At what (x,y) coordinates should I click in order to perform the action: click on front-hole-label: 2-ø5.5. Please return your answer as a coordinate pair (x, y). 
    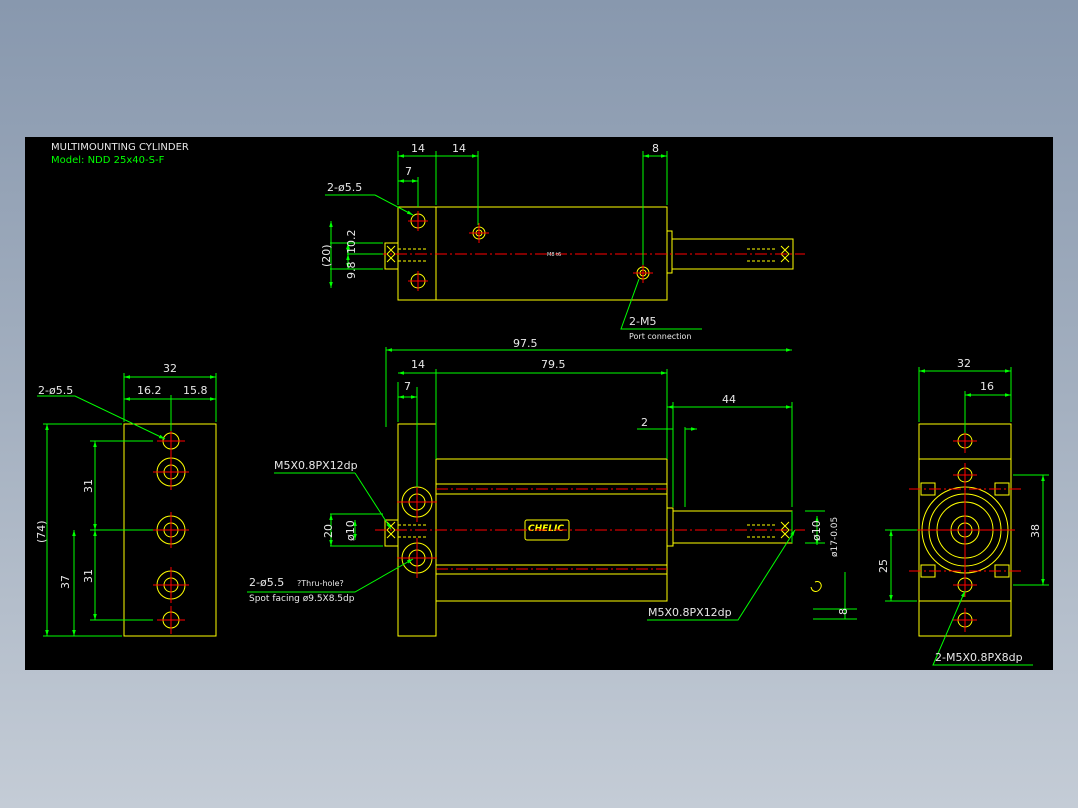
    Looking at the image, I should click on (266, 582).